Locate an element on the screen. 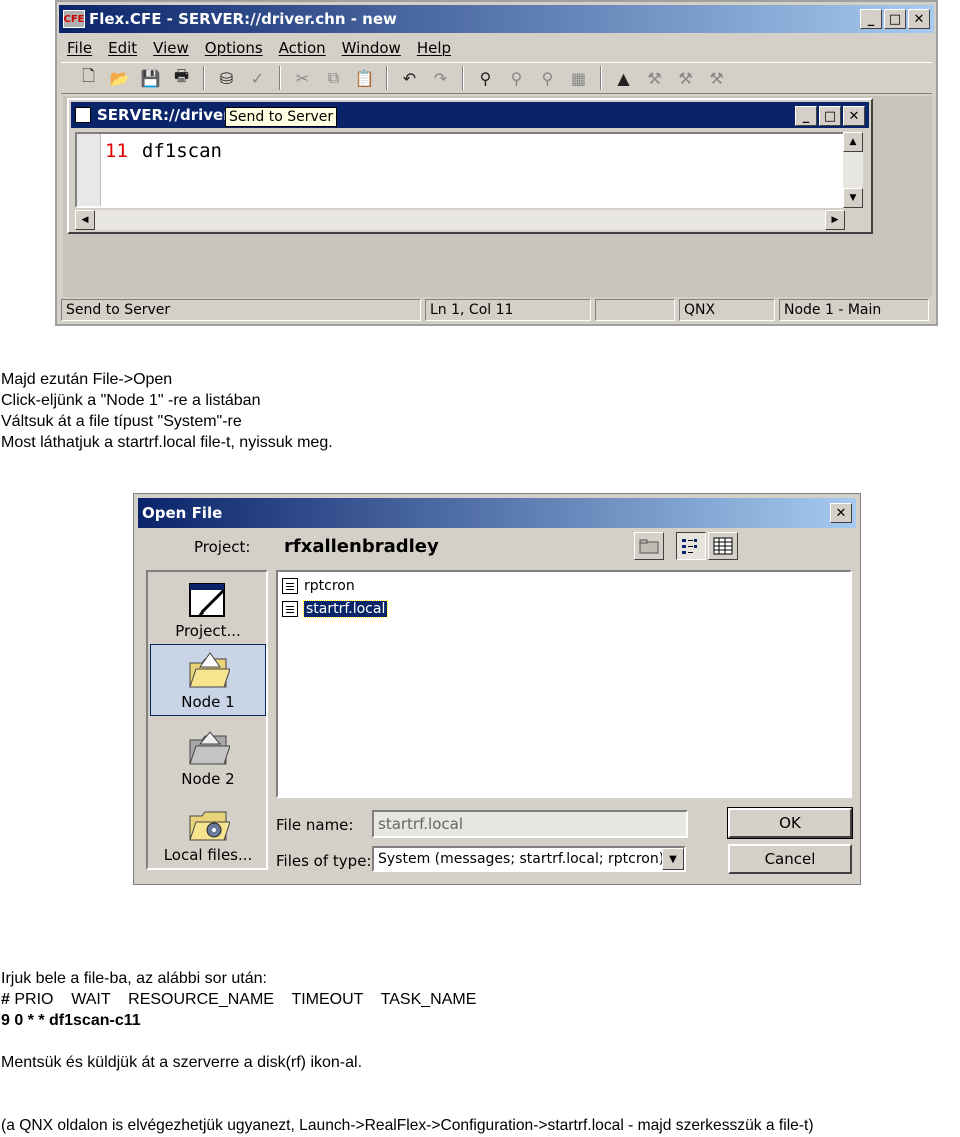 The height and width of the screenshot is (1137, 960). cancel-button: Cancel is located at coordinates (790, 859).